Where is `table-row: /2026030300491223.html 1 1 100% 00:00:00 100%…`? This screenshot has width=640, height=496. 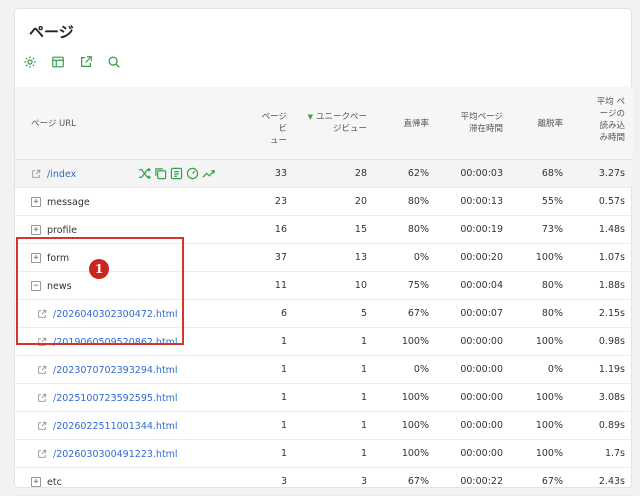 table-row: /2026030300491223.html 1 1 100% 00:00:00 100%… is located at coordinates (324, 454).